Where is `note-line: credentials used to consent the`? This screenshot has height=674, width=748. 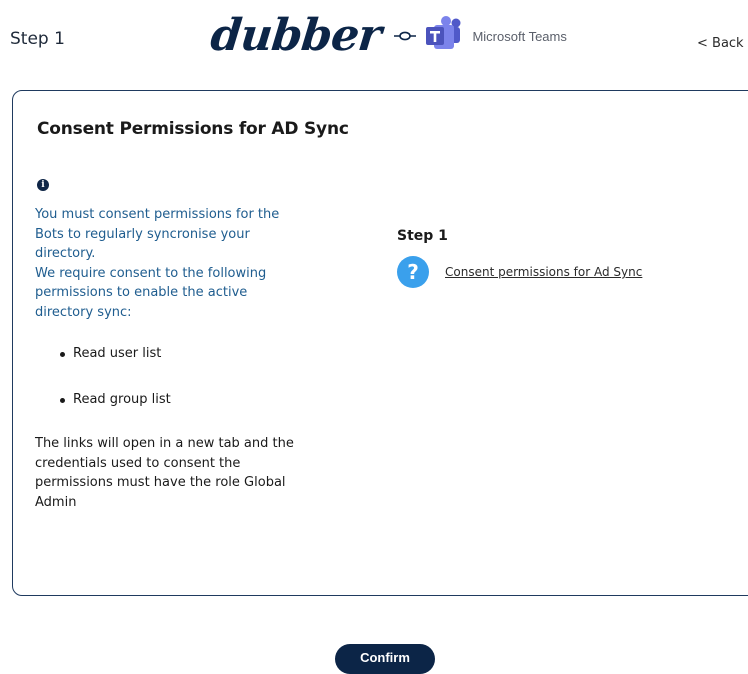
note-line: credentials used to consent the is located at coordinates (138, 463).